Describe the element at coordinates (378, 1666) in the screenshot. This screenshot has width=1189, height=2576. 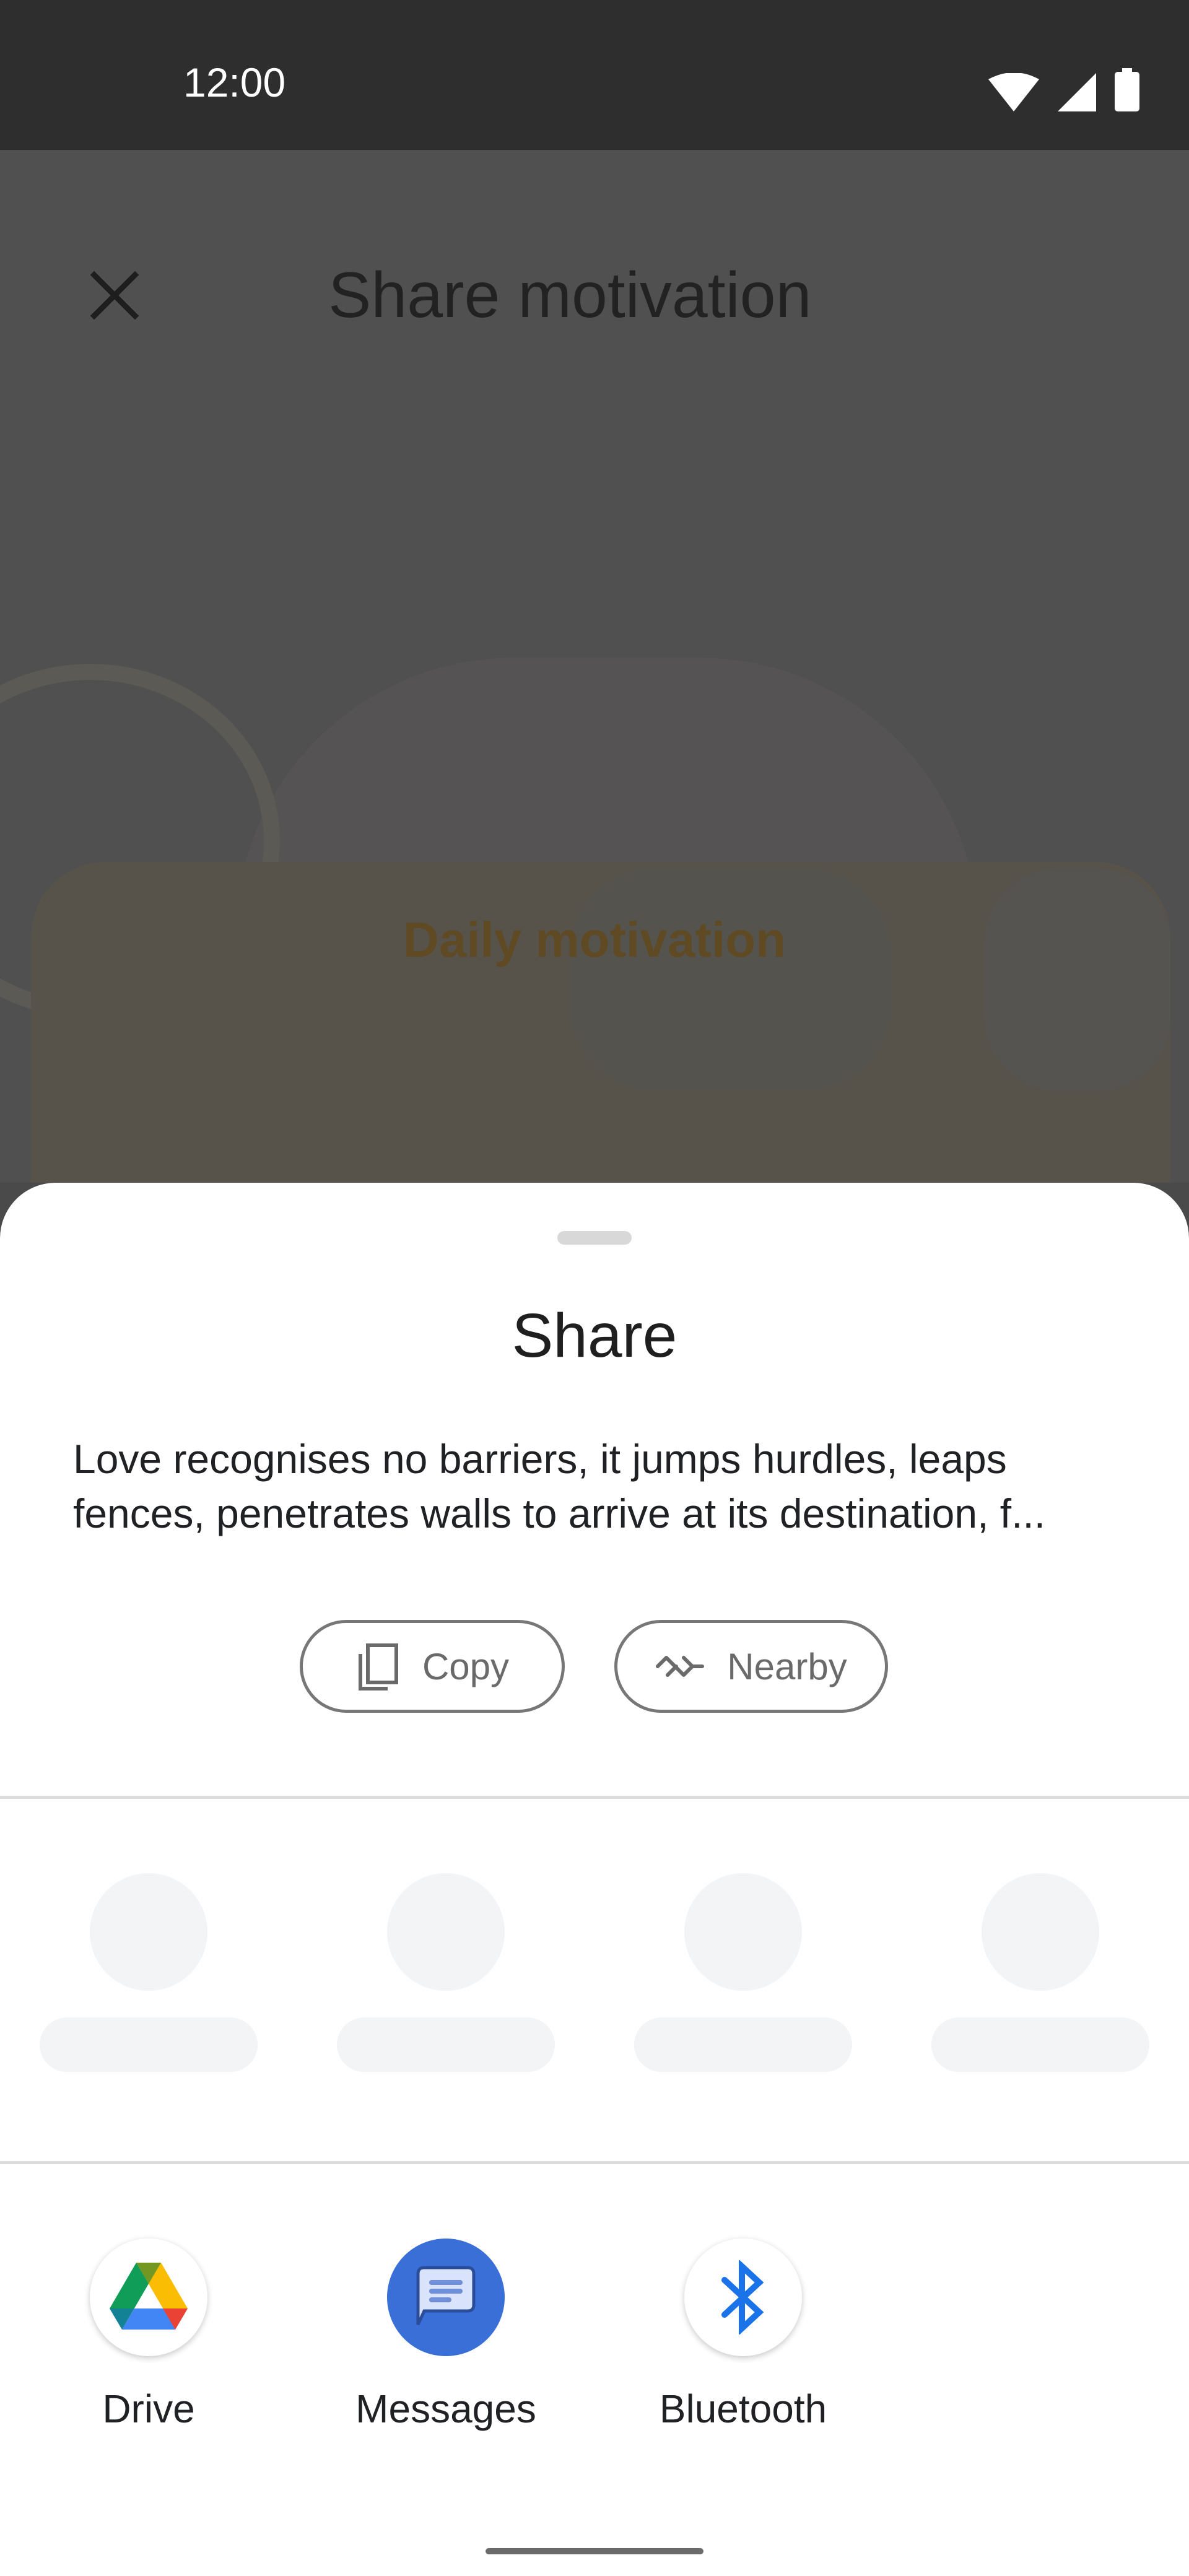
I see `copy-icon` at that location.